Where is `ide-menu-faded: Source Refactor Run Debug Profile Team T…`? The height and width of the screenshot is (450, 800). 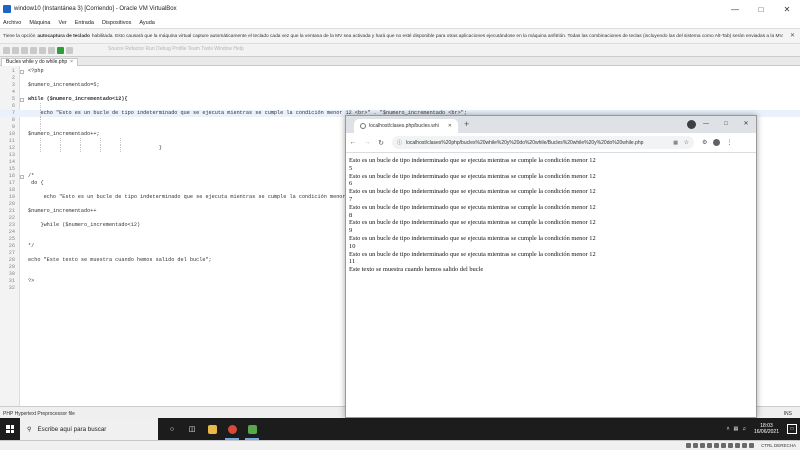 ide-menu-faded: Source Refactor Run Debug Profile Team T… is located at coordinates (176, 49).